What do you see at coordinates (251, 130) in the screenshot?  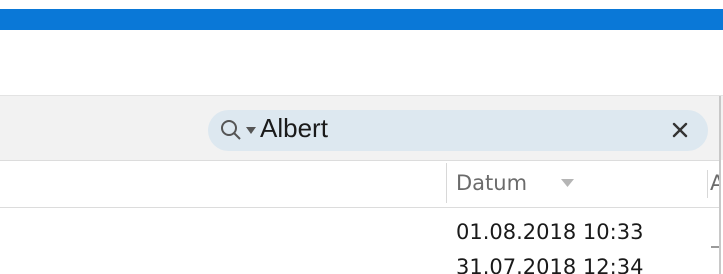 I see `search-options-chevron-down-icon` at bounding box center [251, 130].